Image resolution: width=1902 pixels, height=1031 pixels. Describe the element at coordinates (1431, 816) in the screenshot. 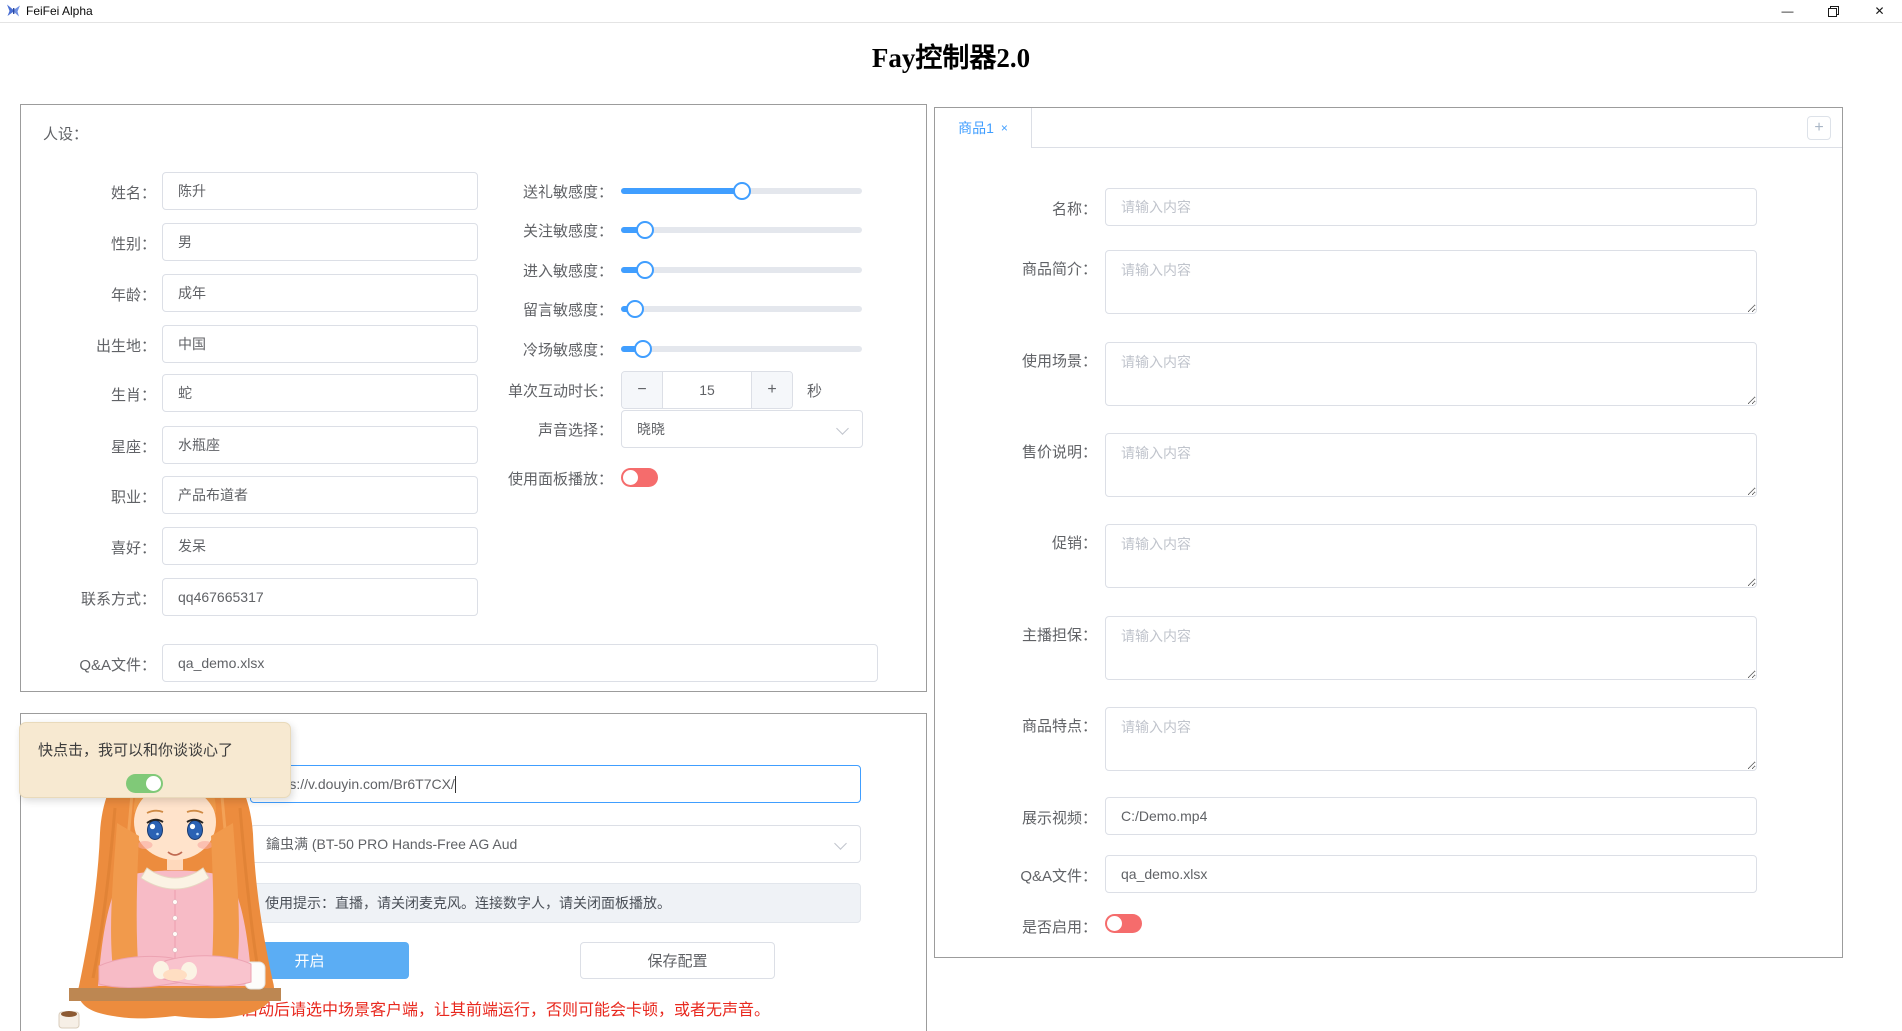

I see `demo-video-input` at that location.